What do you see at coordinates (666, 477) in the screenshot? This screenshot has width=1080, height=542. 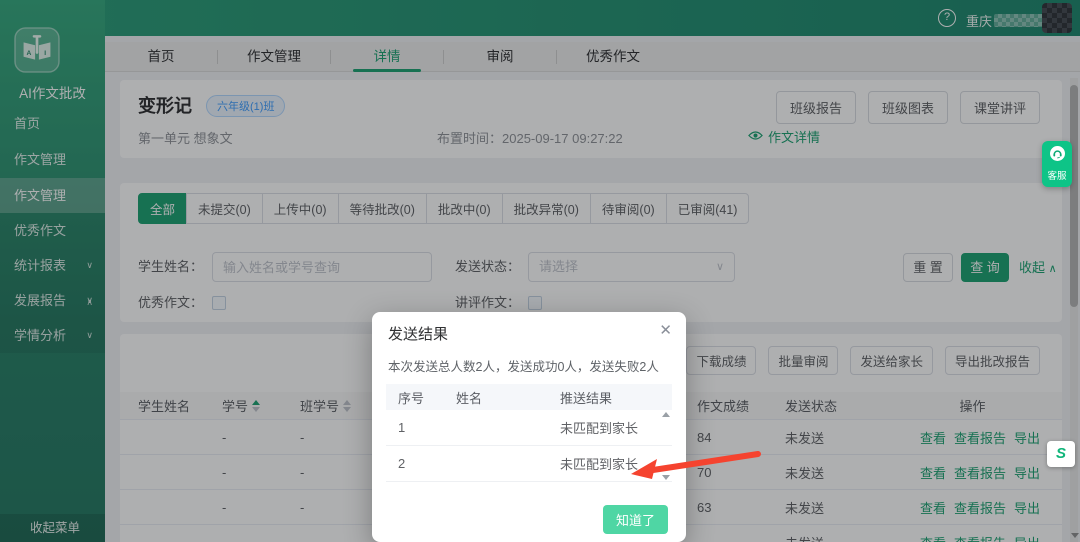 I see `scroll-down-icon` at bounding box center [666, 477].